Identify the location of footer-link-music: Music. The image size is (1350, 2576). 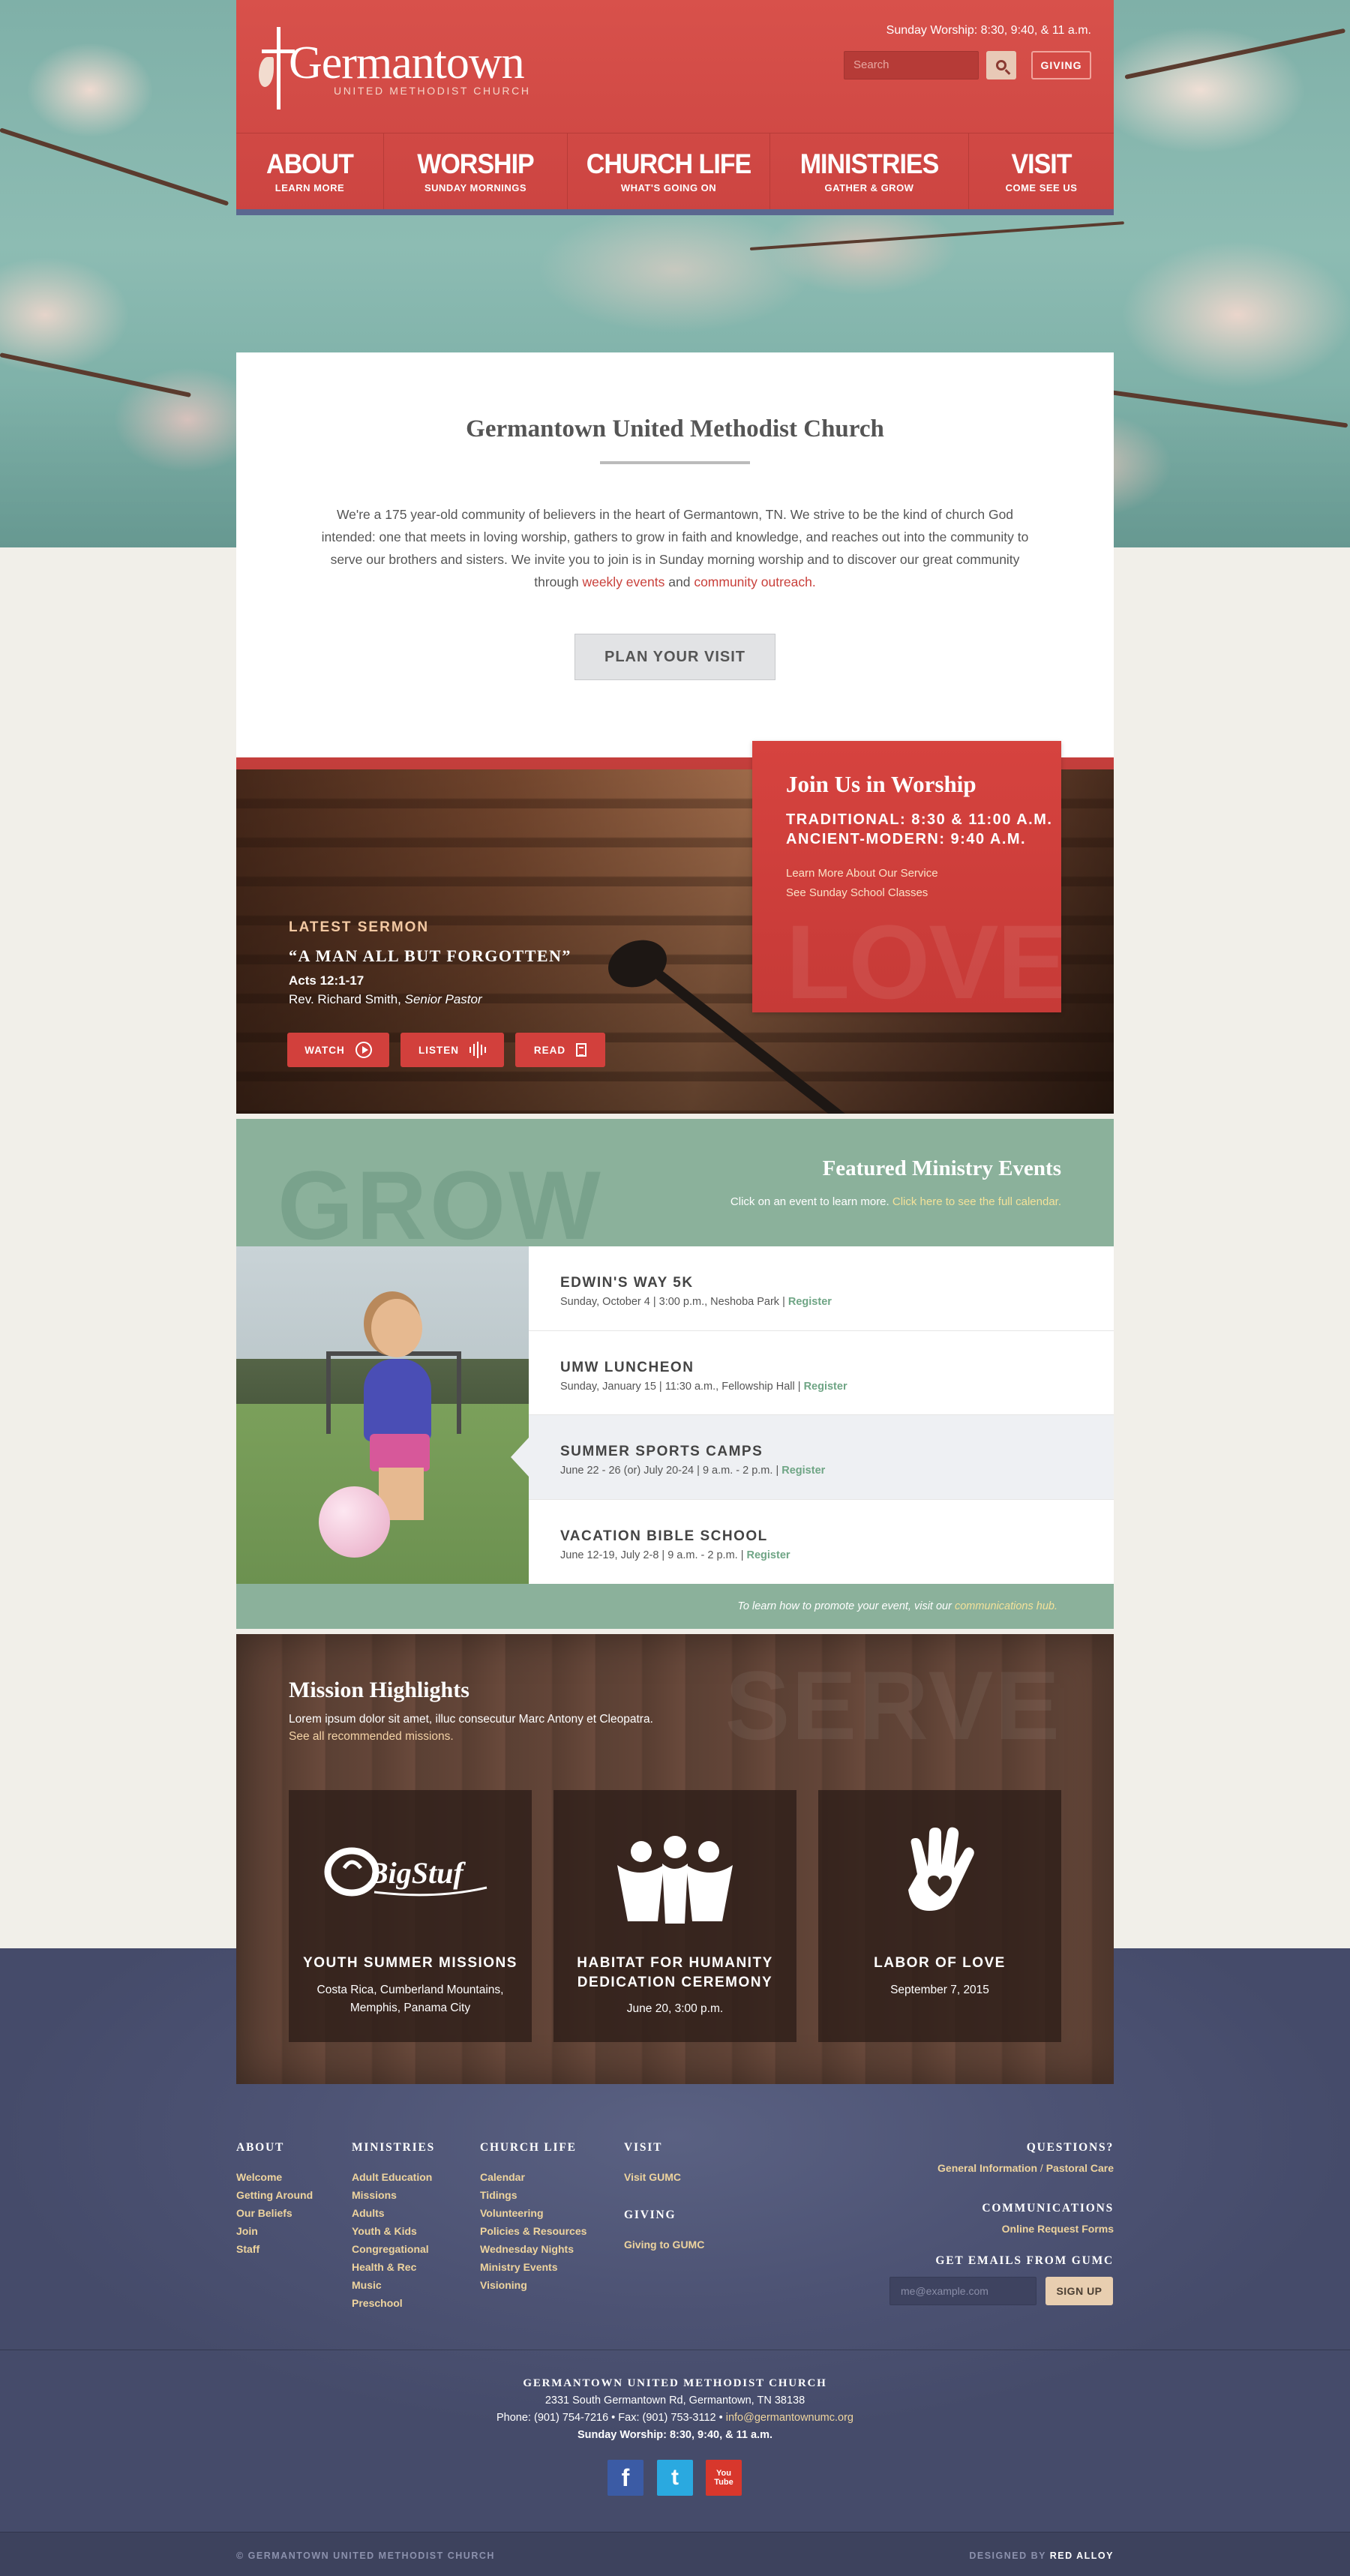
(393, 2285).